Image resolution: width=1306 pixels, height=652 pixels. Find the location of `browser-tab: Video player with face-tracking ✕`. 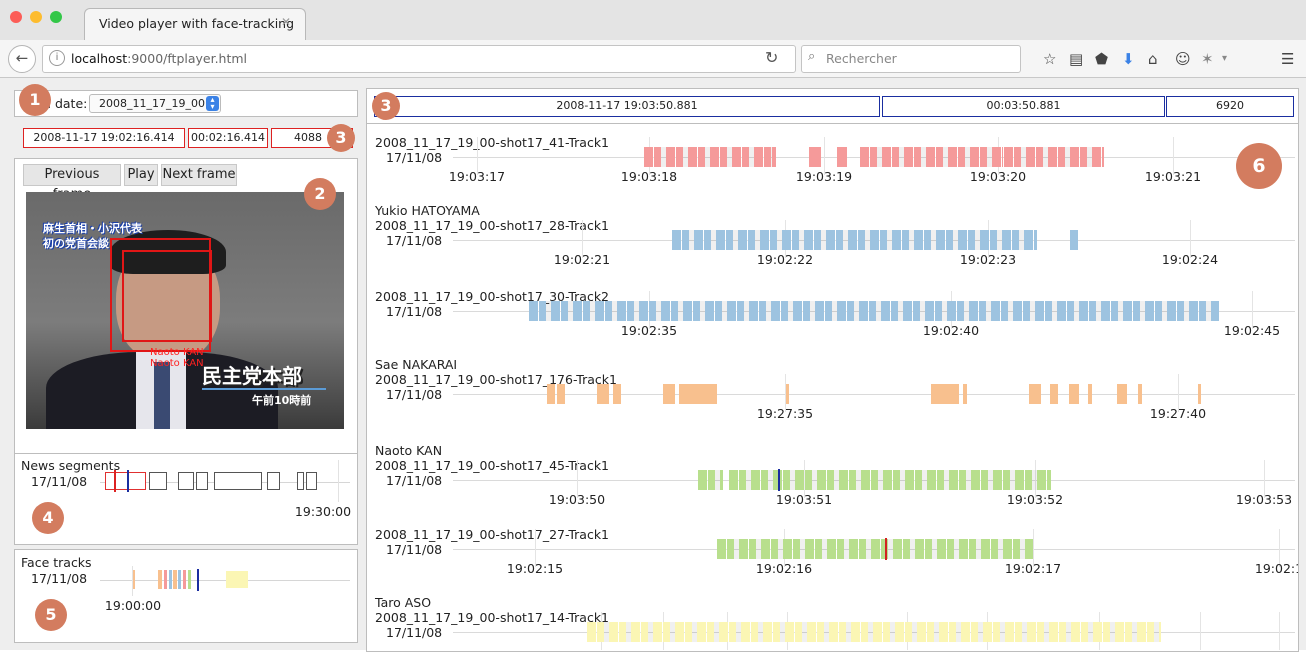

browser-tab: Video player with face-tracking ✕ is located at coordinates (195, 24).